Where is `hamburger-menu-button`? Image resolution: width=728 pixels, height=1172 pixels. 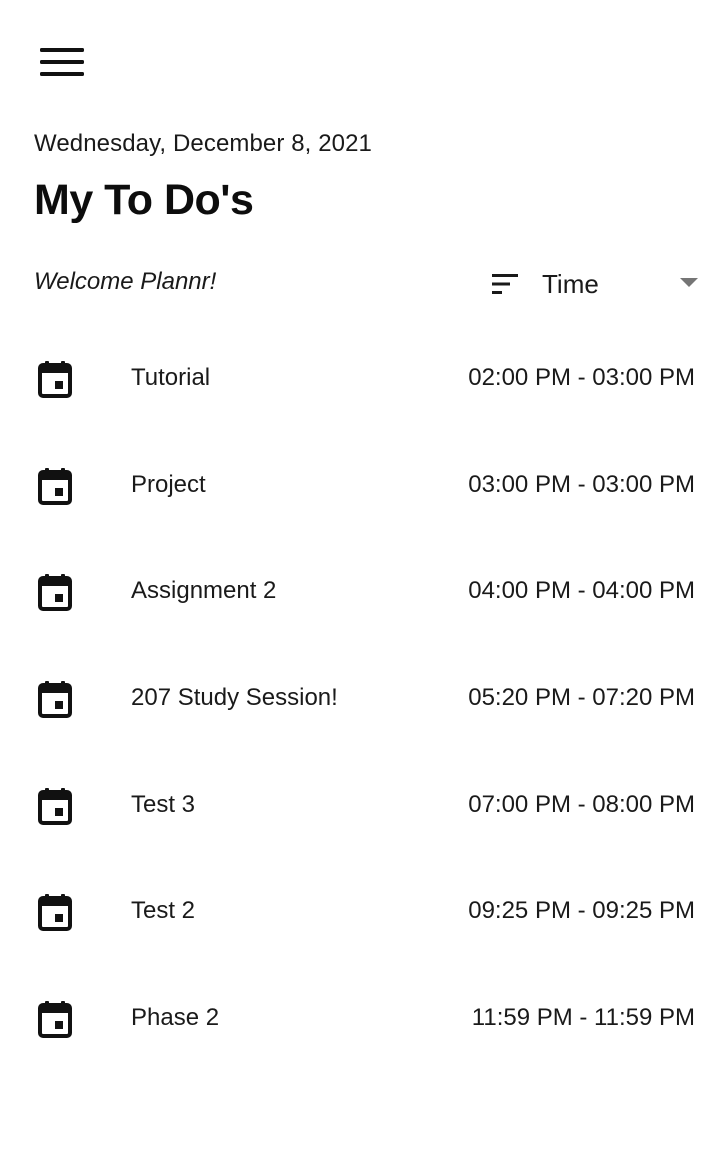
hamburger-menu-button is located at coordinates (62, 64).